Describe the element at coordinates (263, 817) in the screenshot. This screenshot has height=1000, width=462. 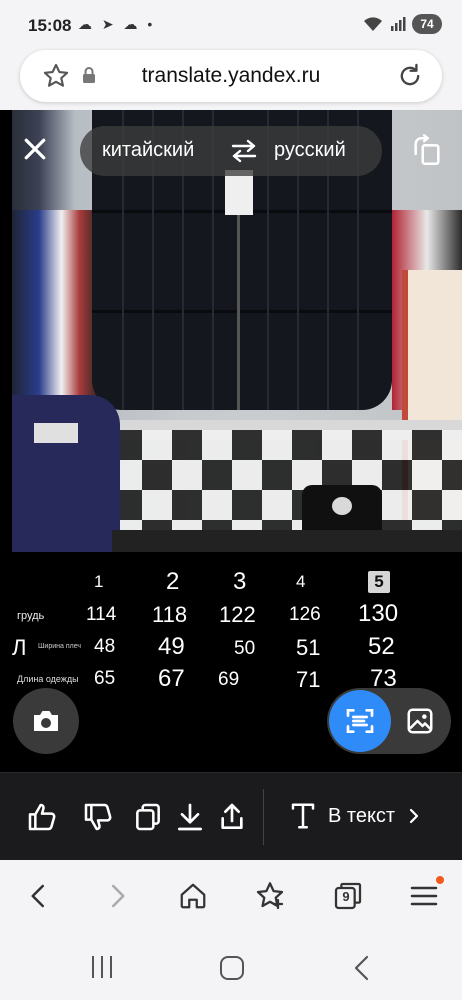
I see `toolbar-divider` at that location.